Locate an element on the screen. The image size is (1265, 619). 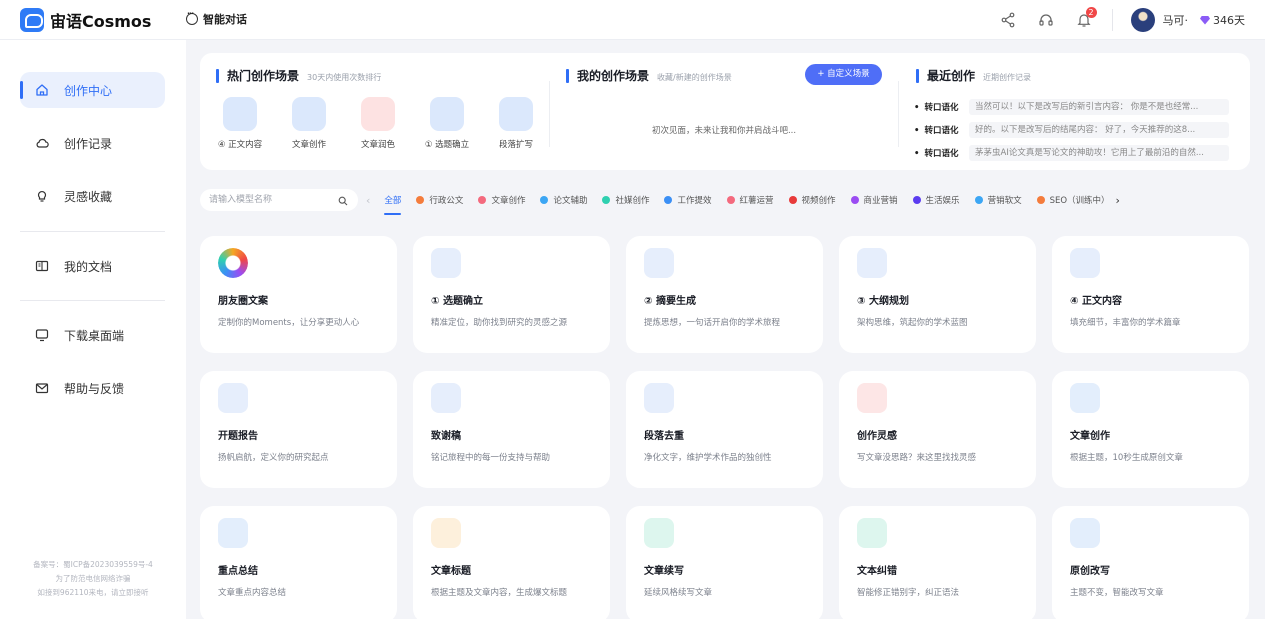
model-search is located at coordinates (279, 200).